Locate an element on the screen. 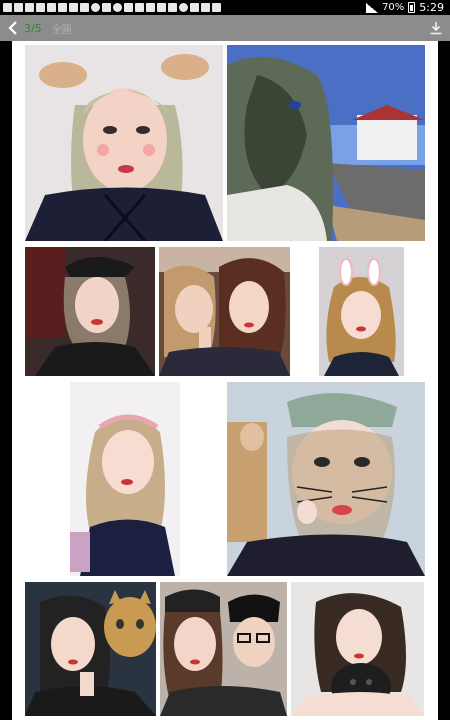 The image size is (450, 720). photo-windy-hair-street is located at coordinates (326, 143).